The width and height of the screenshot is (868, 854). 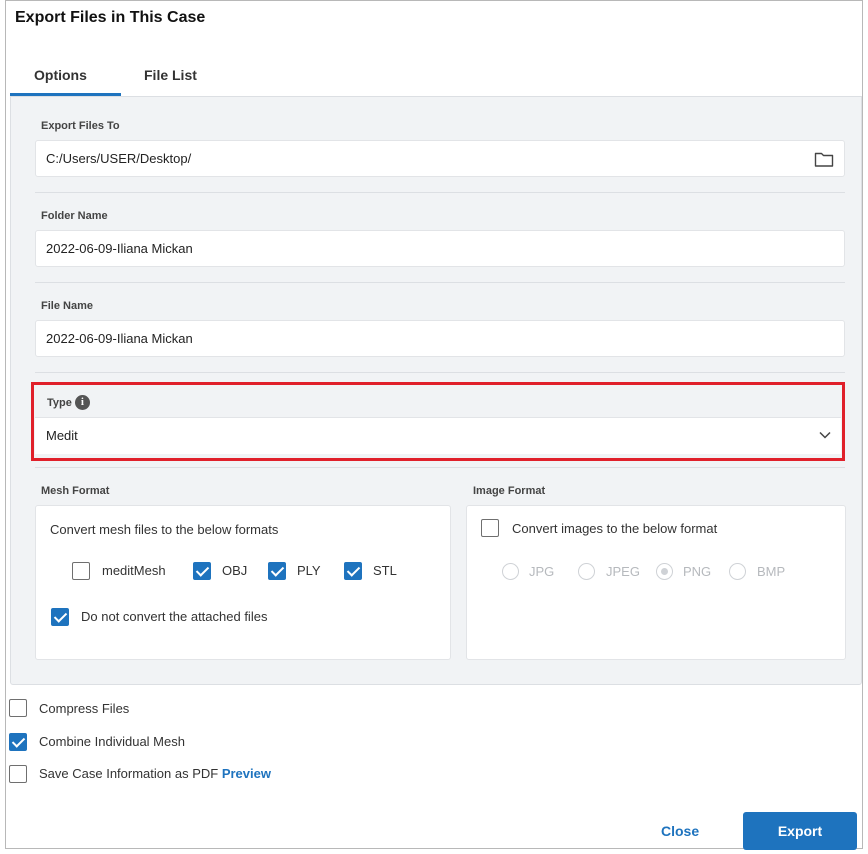 I want to click on export-button: Export, so click(x=800, y=831).